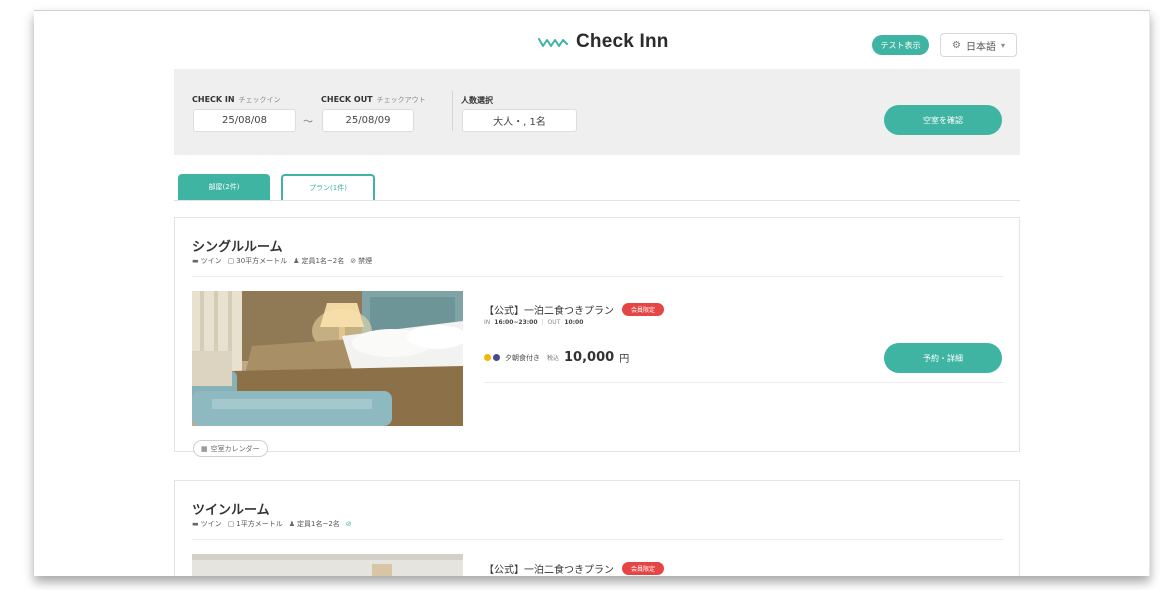 This screenshot has width=1160, height=590. I want to click on room-meta: ▬ ツイン ▢ 30平方メートル ♟ 定員1名~2名 ⊘ 禁煙, so click(282, 261).